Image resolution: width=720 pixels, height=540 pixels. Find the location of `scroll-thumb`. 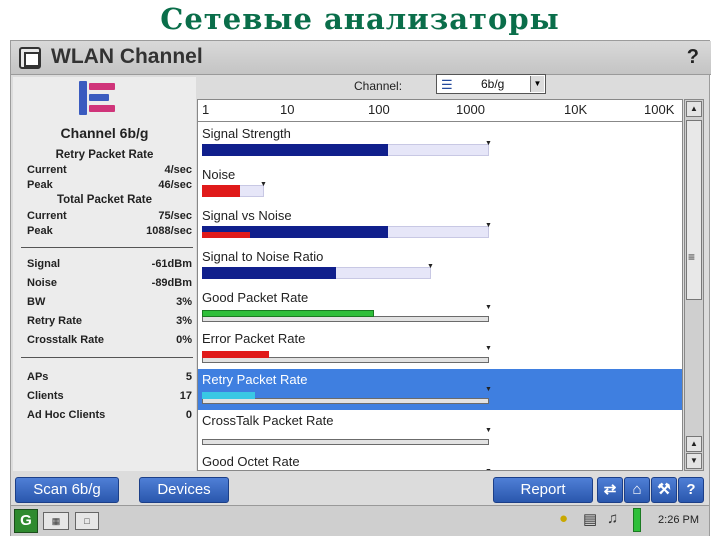

scroll-thumb is located at coordinates (694, 210).